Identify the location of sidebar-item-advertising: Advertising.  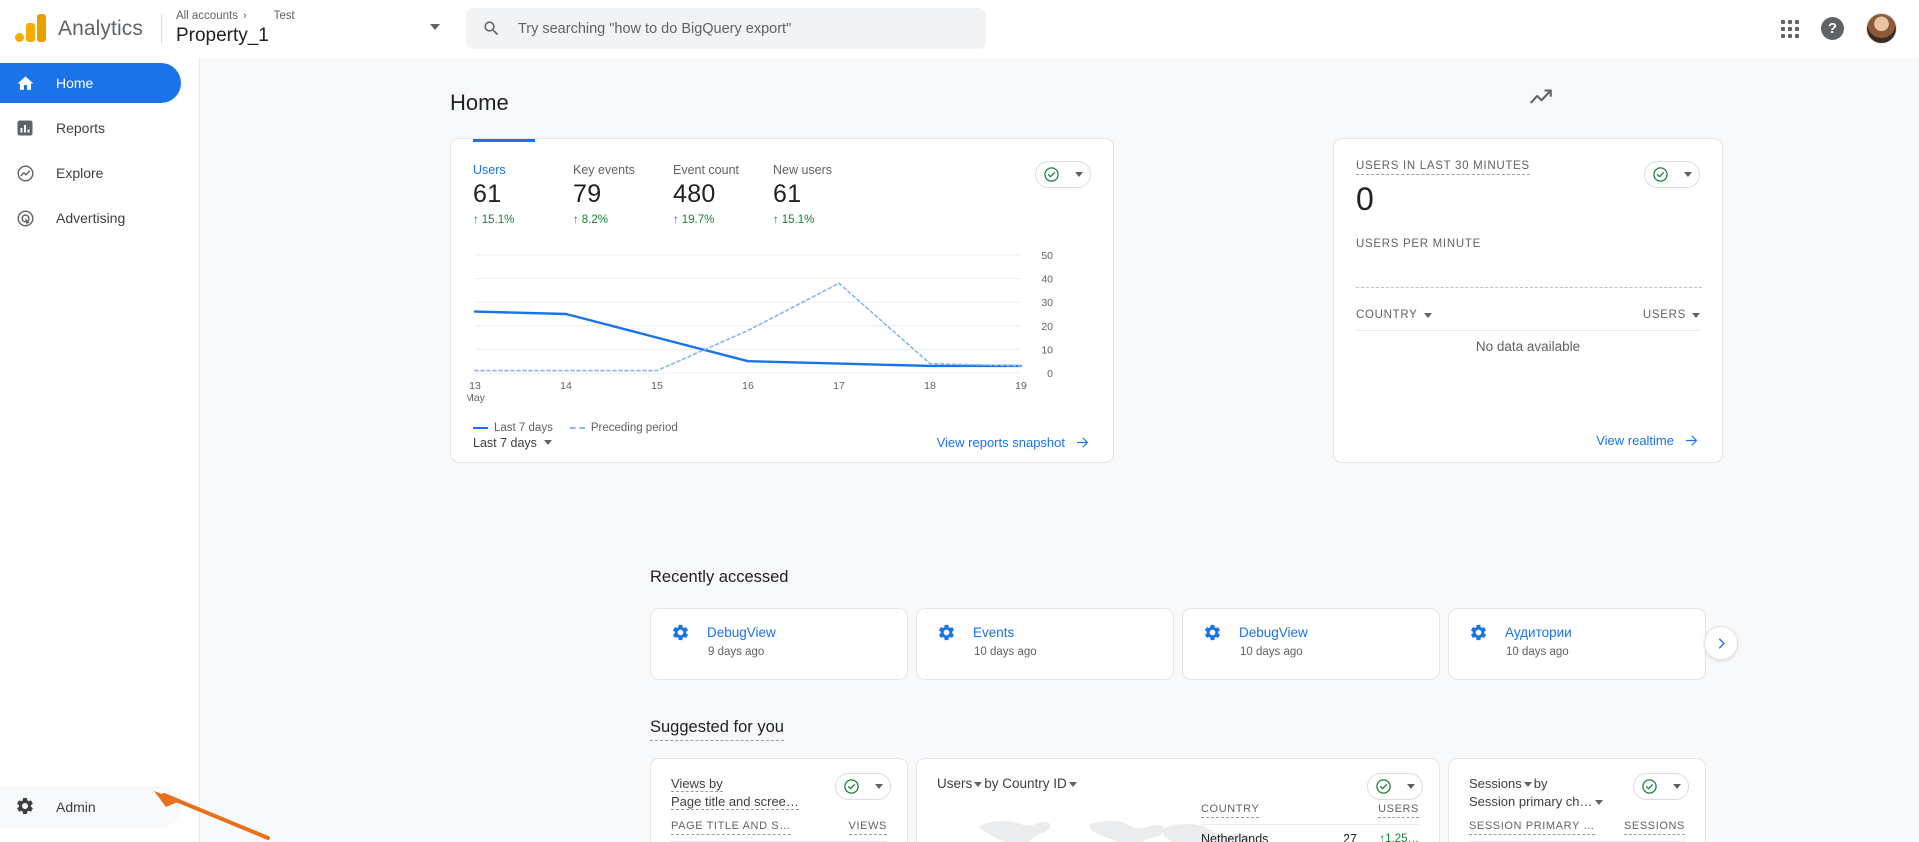
(90, 218).